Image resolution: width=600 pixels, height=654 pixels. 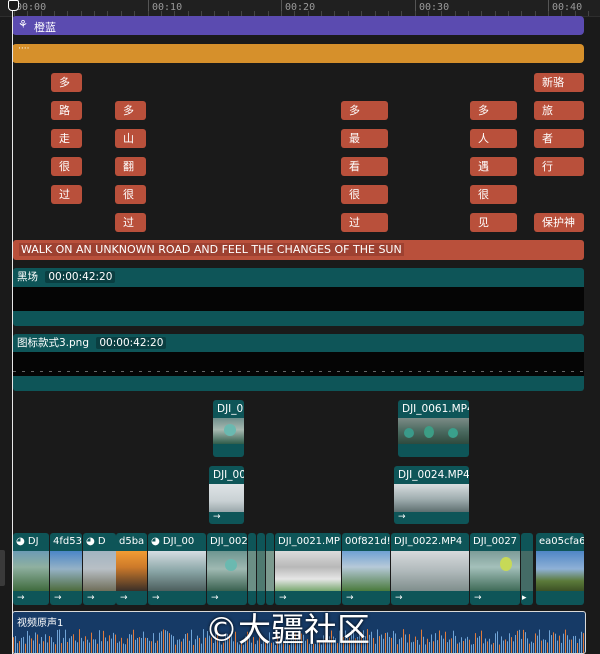 What do you see at coordinates (12, 327) in the screenshot?
I see `playhead-line` at bounding box center [12, 327].